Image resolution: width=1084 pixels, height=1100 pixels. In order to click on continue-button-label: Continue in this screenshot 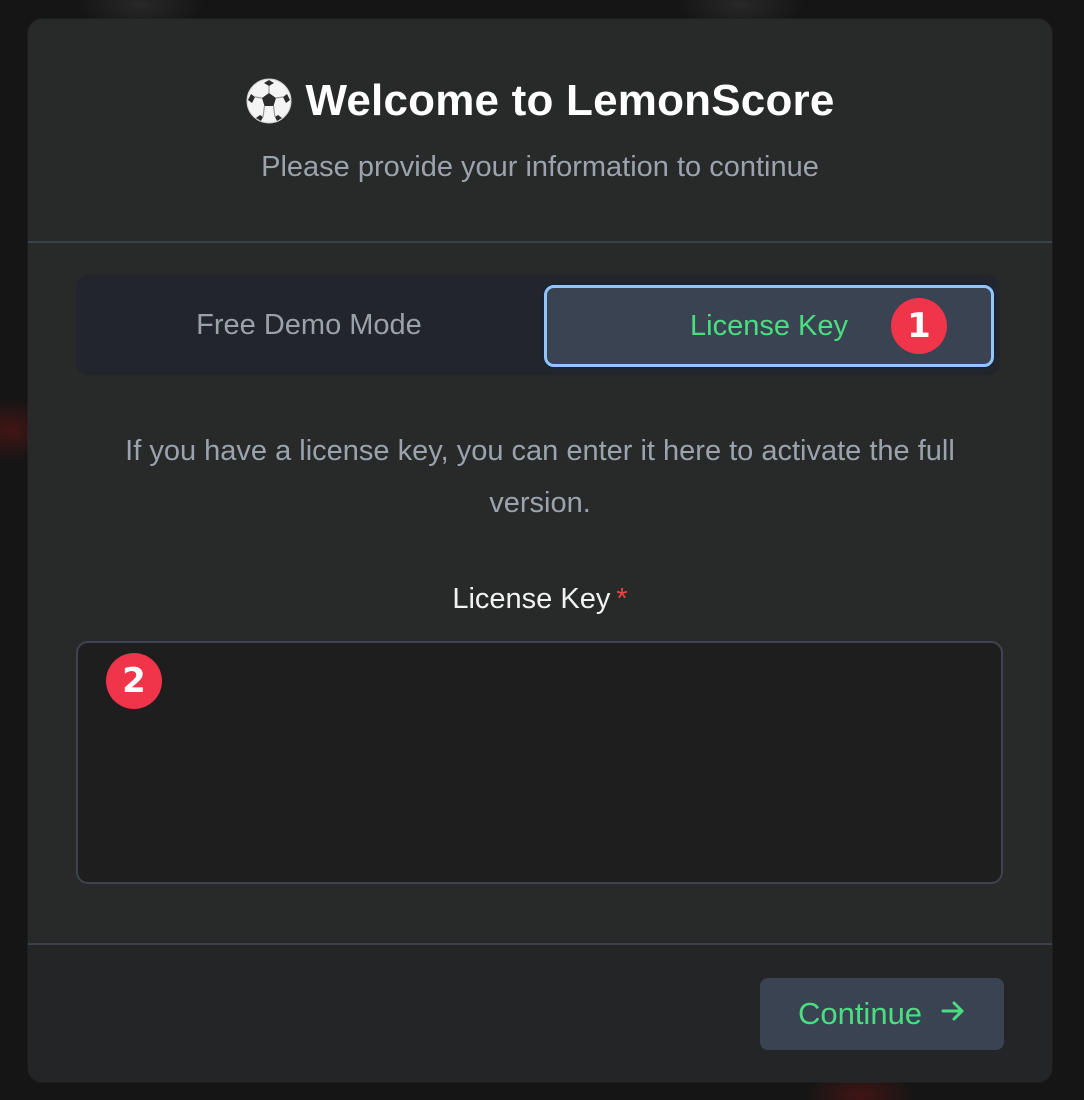, I will do `click(860, 1013)`.